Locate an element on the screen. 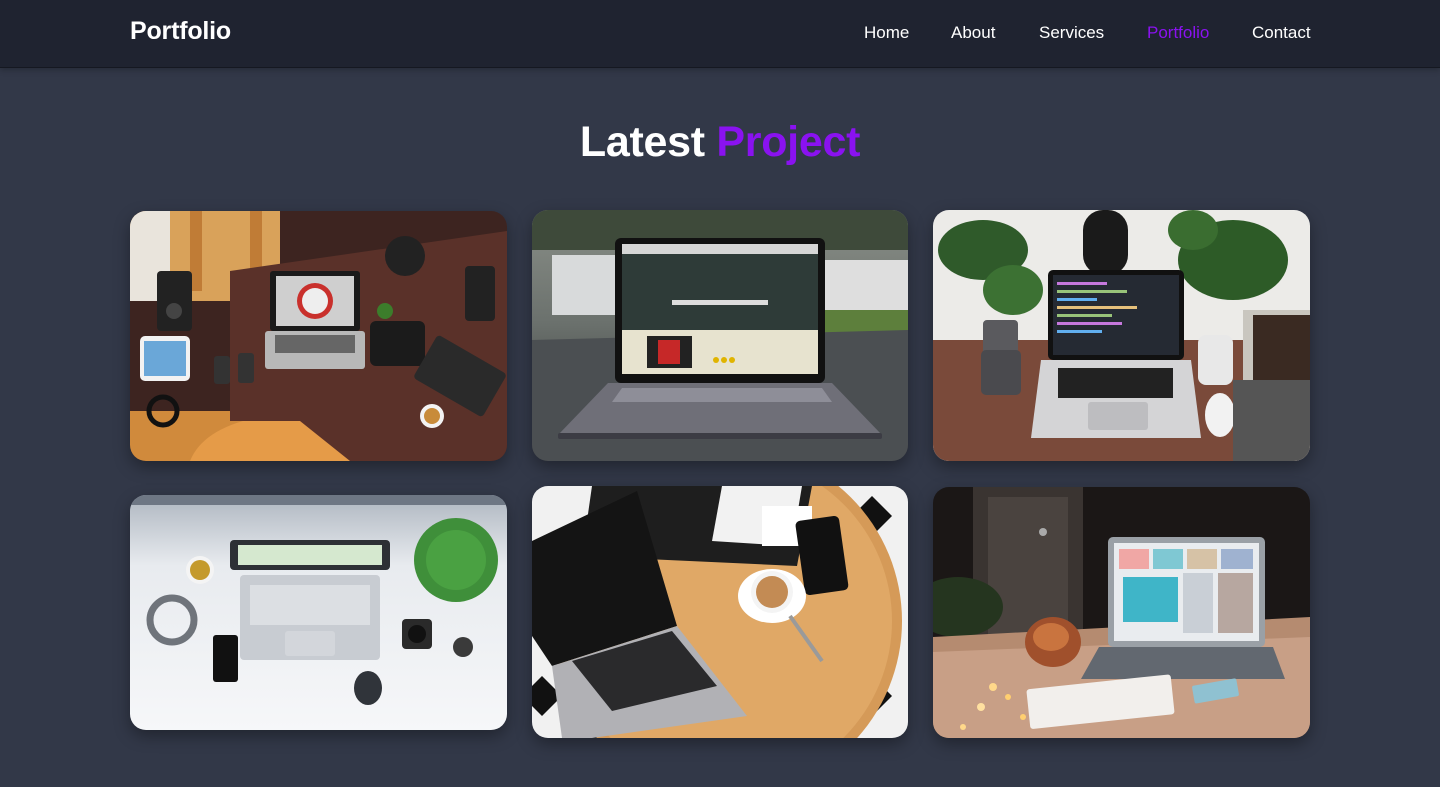 The width and height of the screenshot is (1440, 787). section-title-accent: Project is located at coordinates (788, 142).